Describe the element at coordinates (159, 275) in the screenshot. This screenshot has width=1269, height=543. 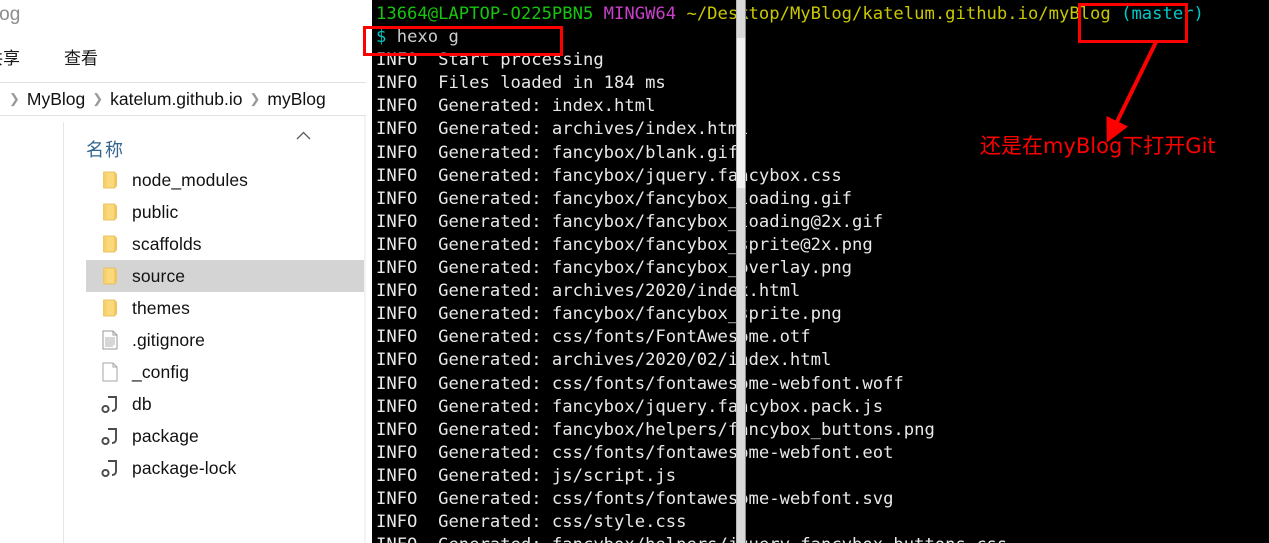
I see `file-list-item-label: source` at that location.